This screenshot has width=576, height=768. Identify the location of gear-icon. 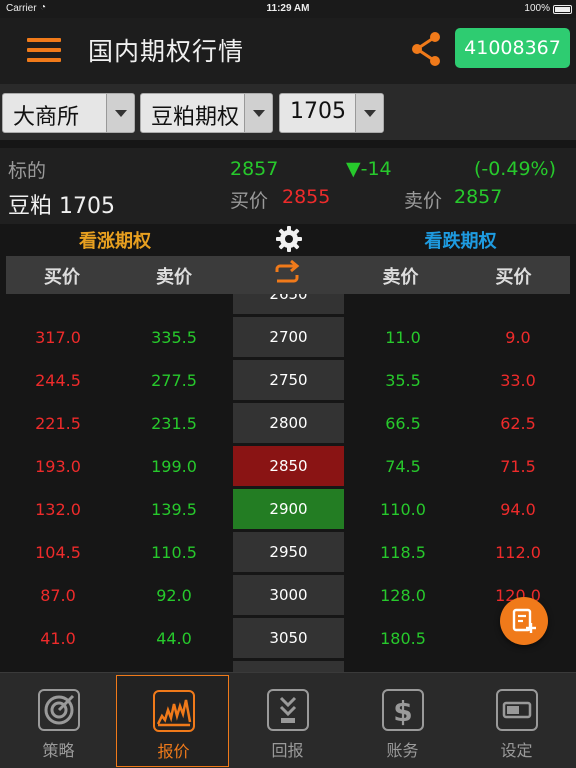
(289, 239).